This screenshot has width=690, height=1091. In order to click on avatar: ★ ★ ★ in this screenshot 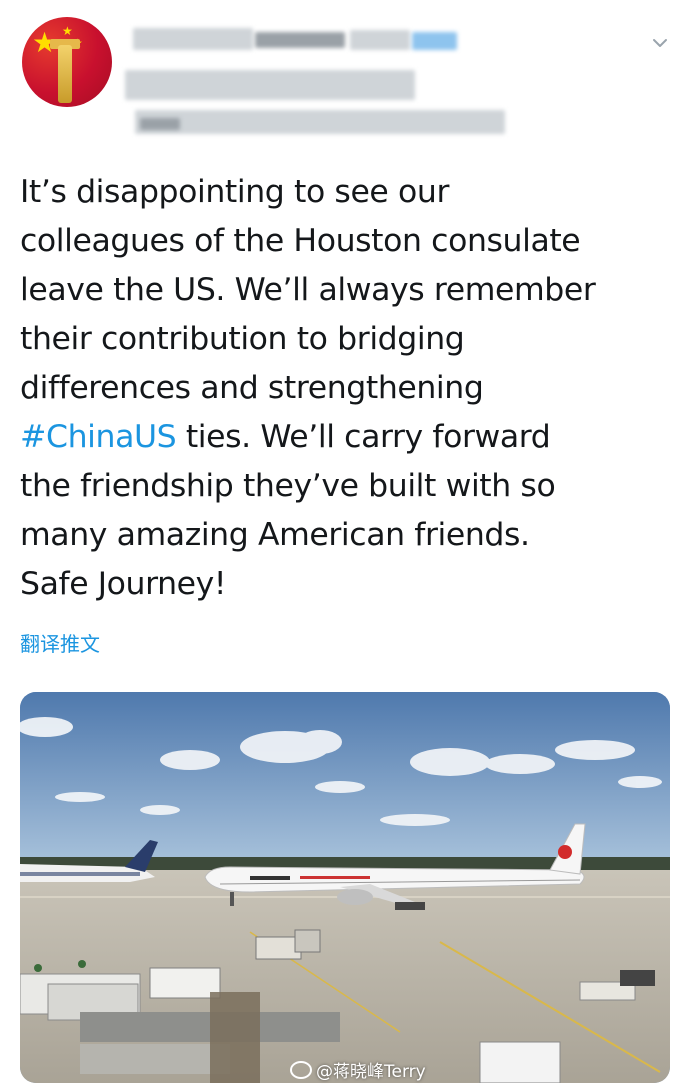, I will do `click(67, 62)`.